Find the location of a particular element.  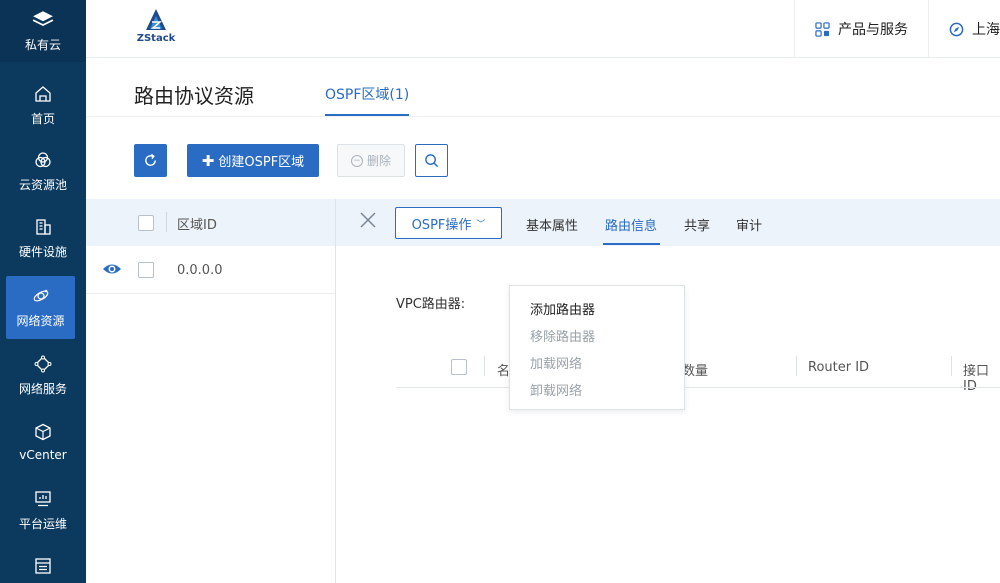

delete-label: 删除 is located at coordinates (378, 161).